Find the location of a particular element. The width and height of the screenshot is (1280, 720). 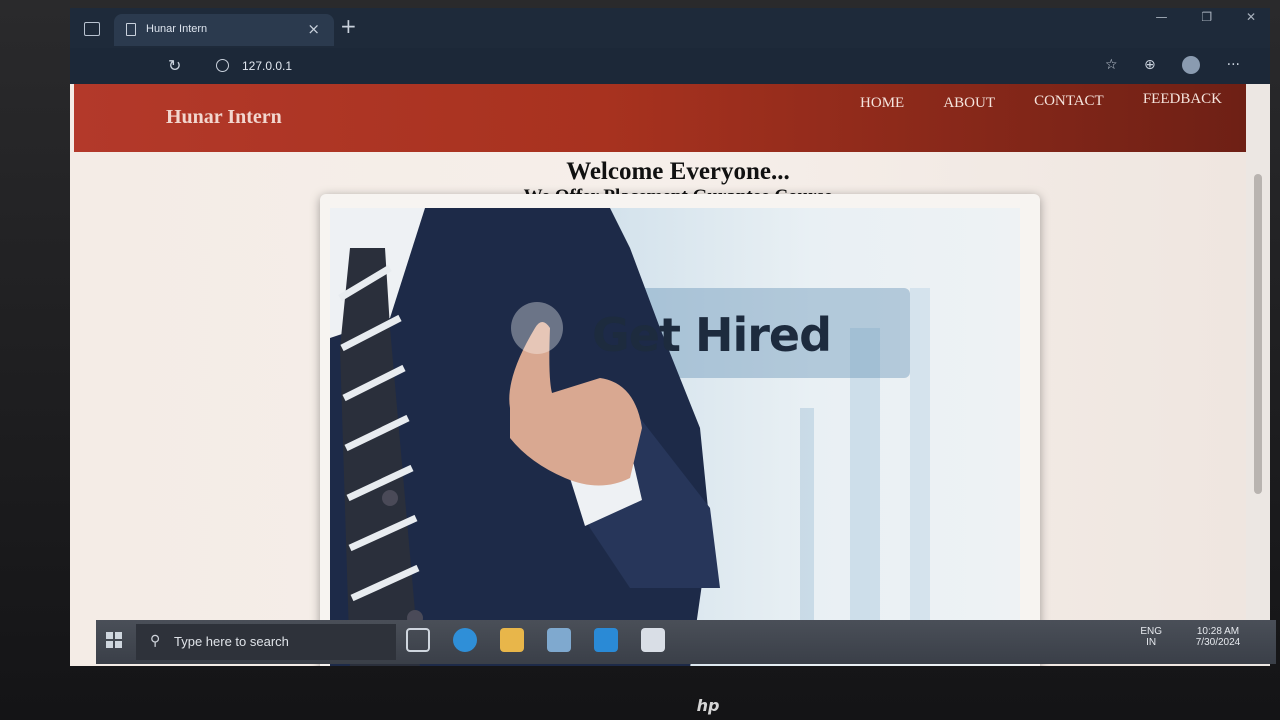

taskbar-clock: 10:28 AM 7/30/2024 is located at coordinates (1218, 637).